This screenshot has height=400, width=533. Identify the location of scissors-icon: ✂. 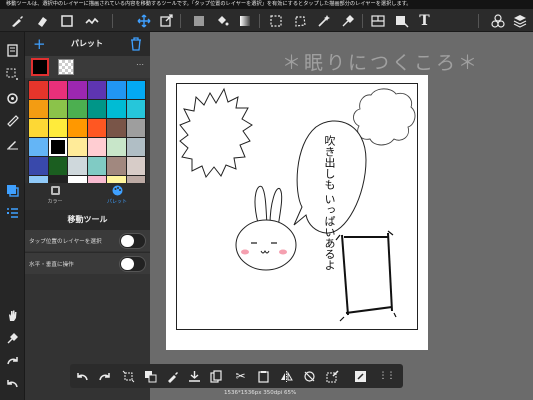
(240, 376).